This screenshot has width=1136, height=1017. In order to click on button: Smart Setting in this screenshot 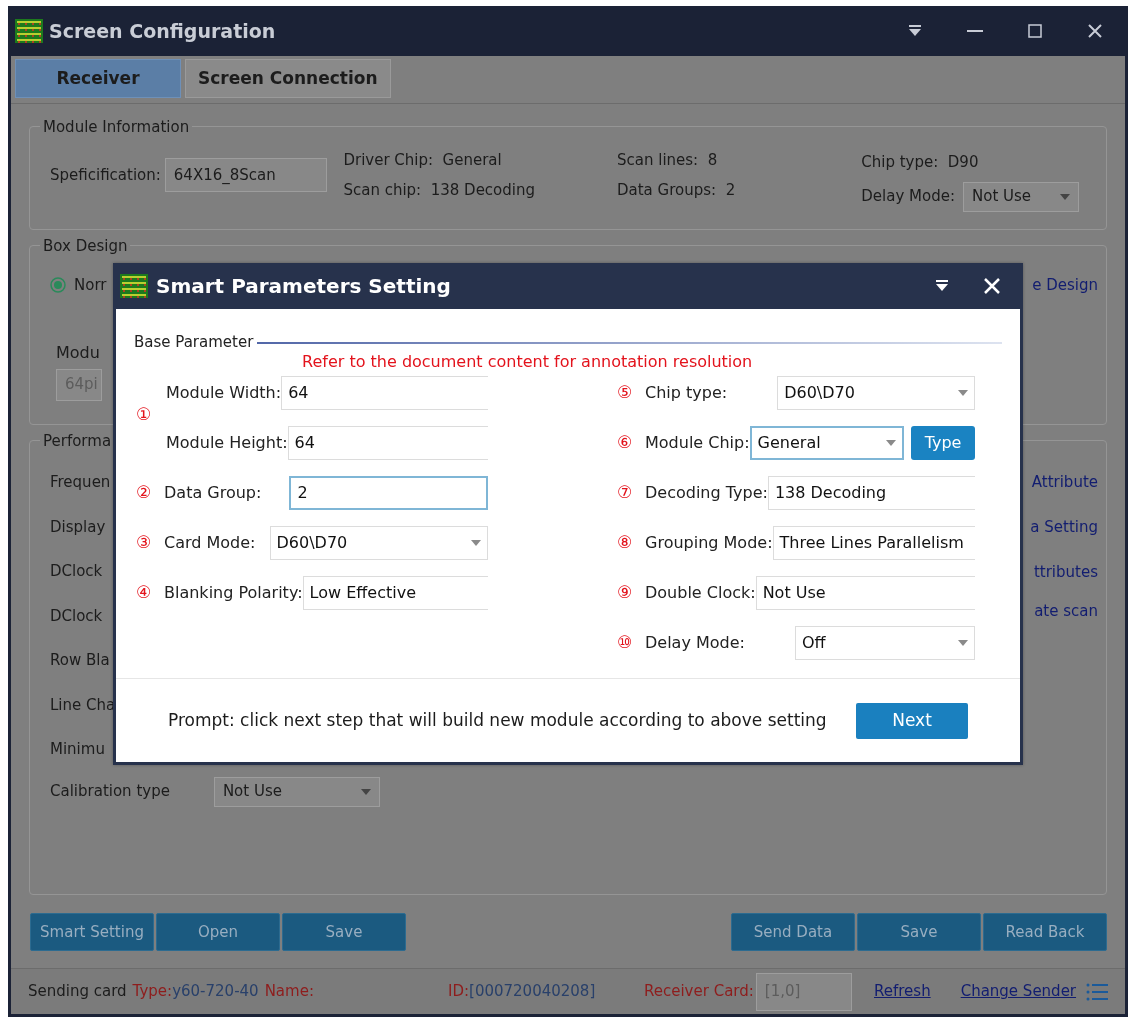, I will do `click(92, 932)`.